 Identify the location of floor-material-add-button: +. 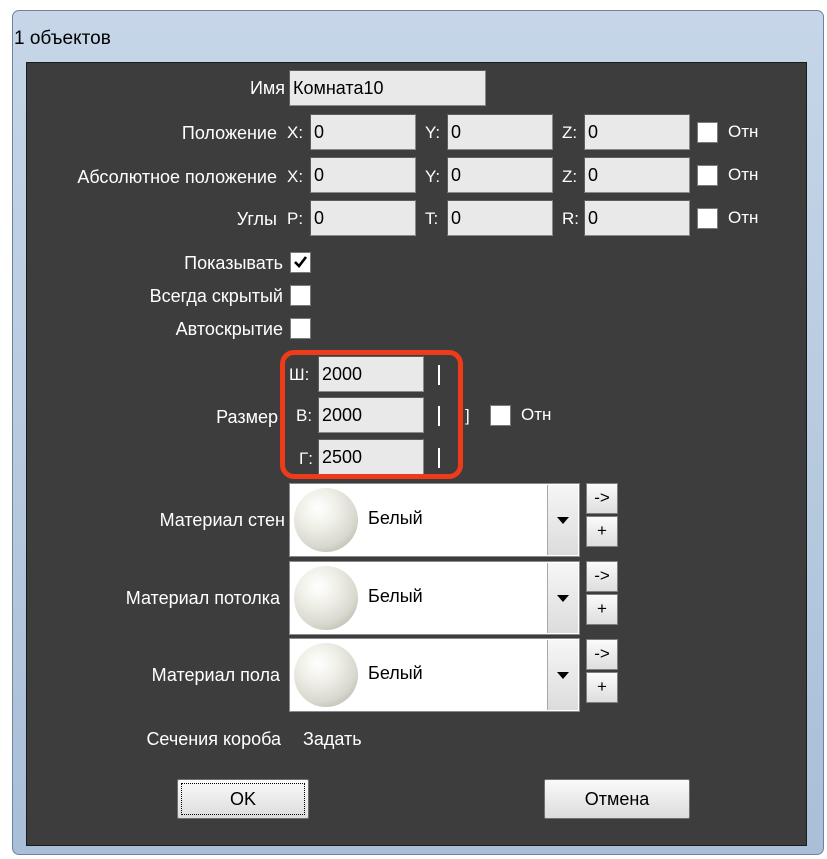
(602, 687).